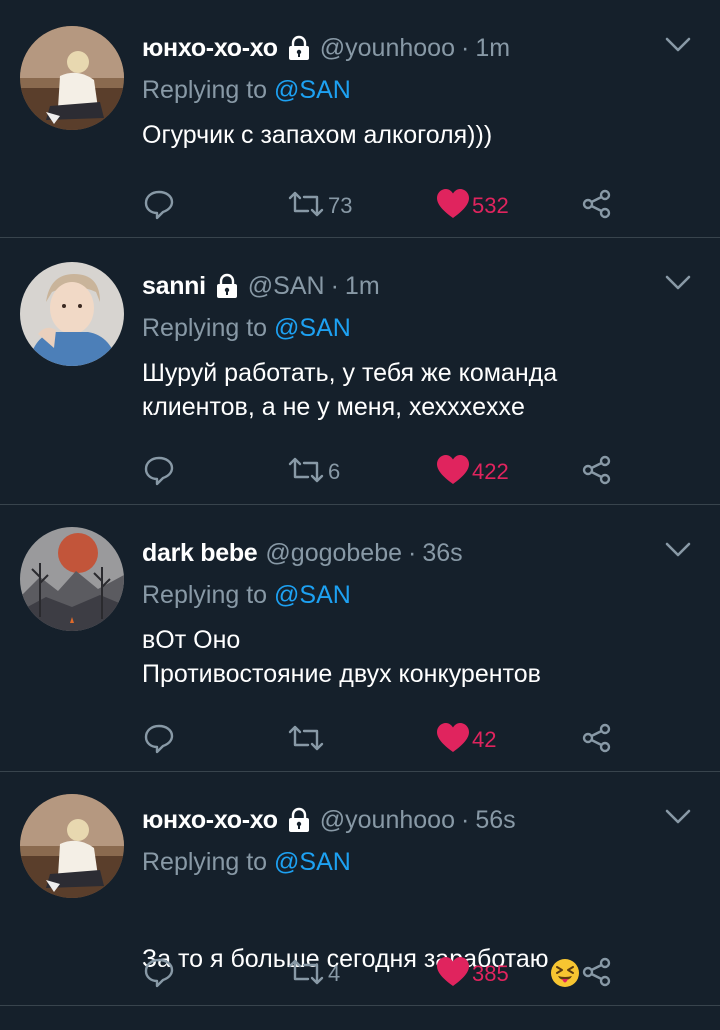 The image size is (720, 1030). What do you see at coordinates (495, 820) in the screenshot?
I see `timestamp: 56s` at bounding box center [495, 820].